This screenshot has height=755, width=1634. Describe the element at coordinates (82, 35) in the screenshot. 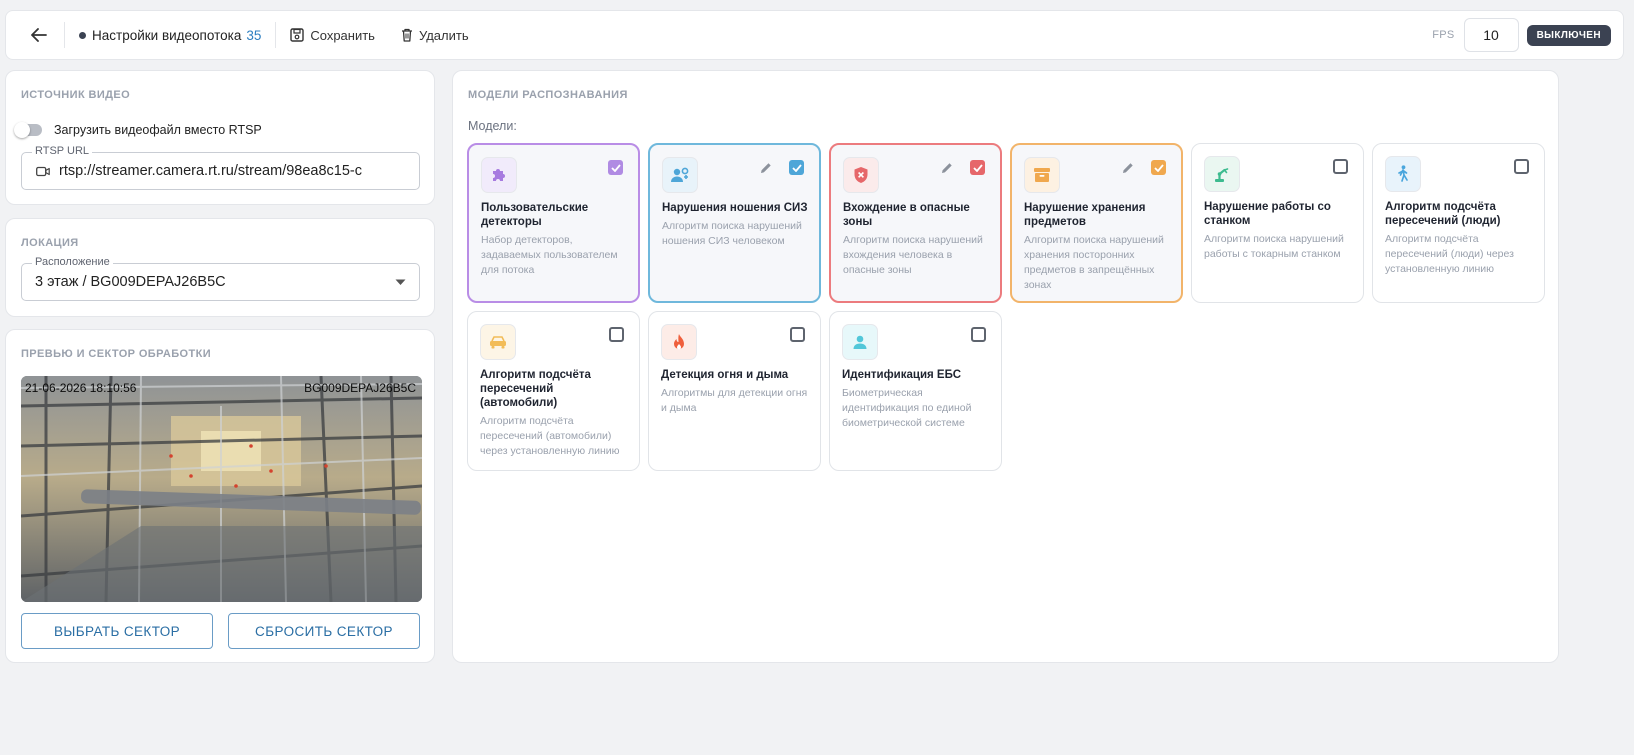

I see `status-dot` at that location.